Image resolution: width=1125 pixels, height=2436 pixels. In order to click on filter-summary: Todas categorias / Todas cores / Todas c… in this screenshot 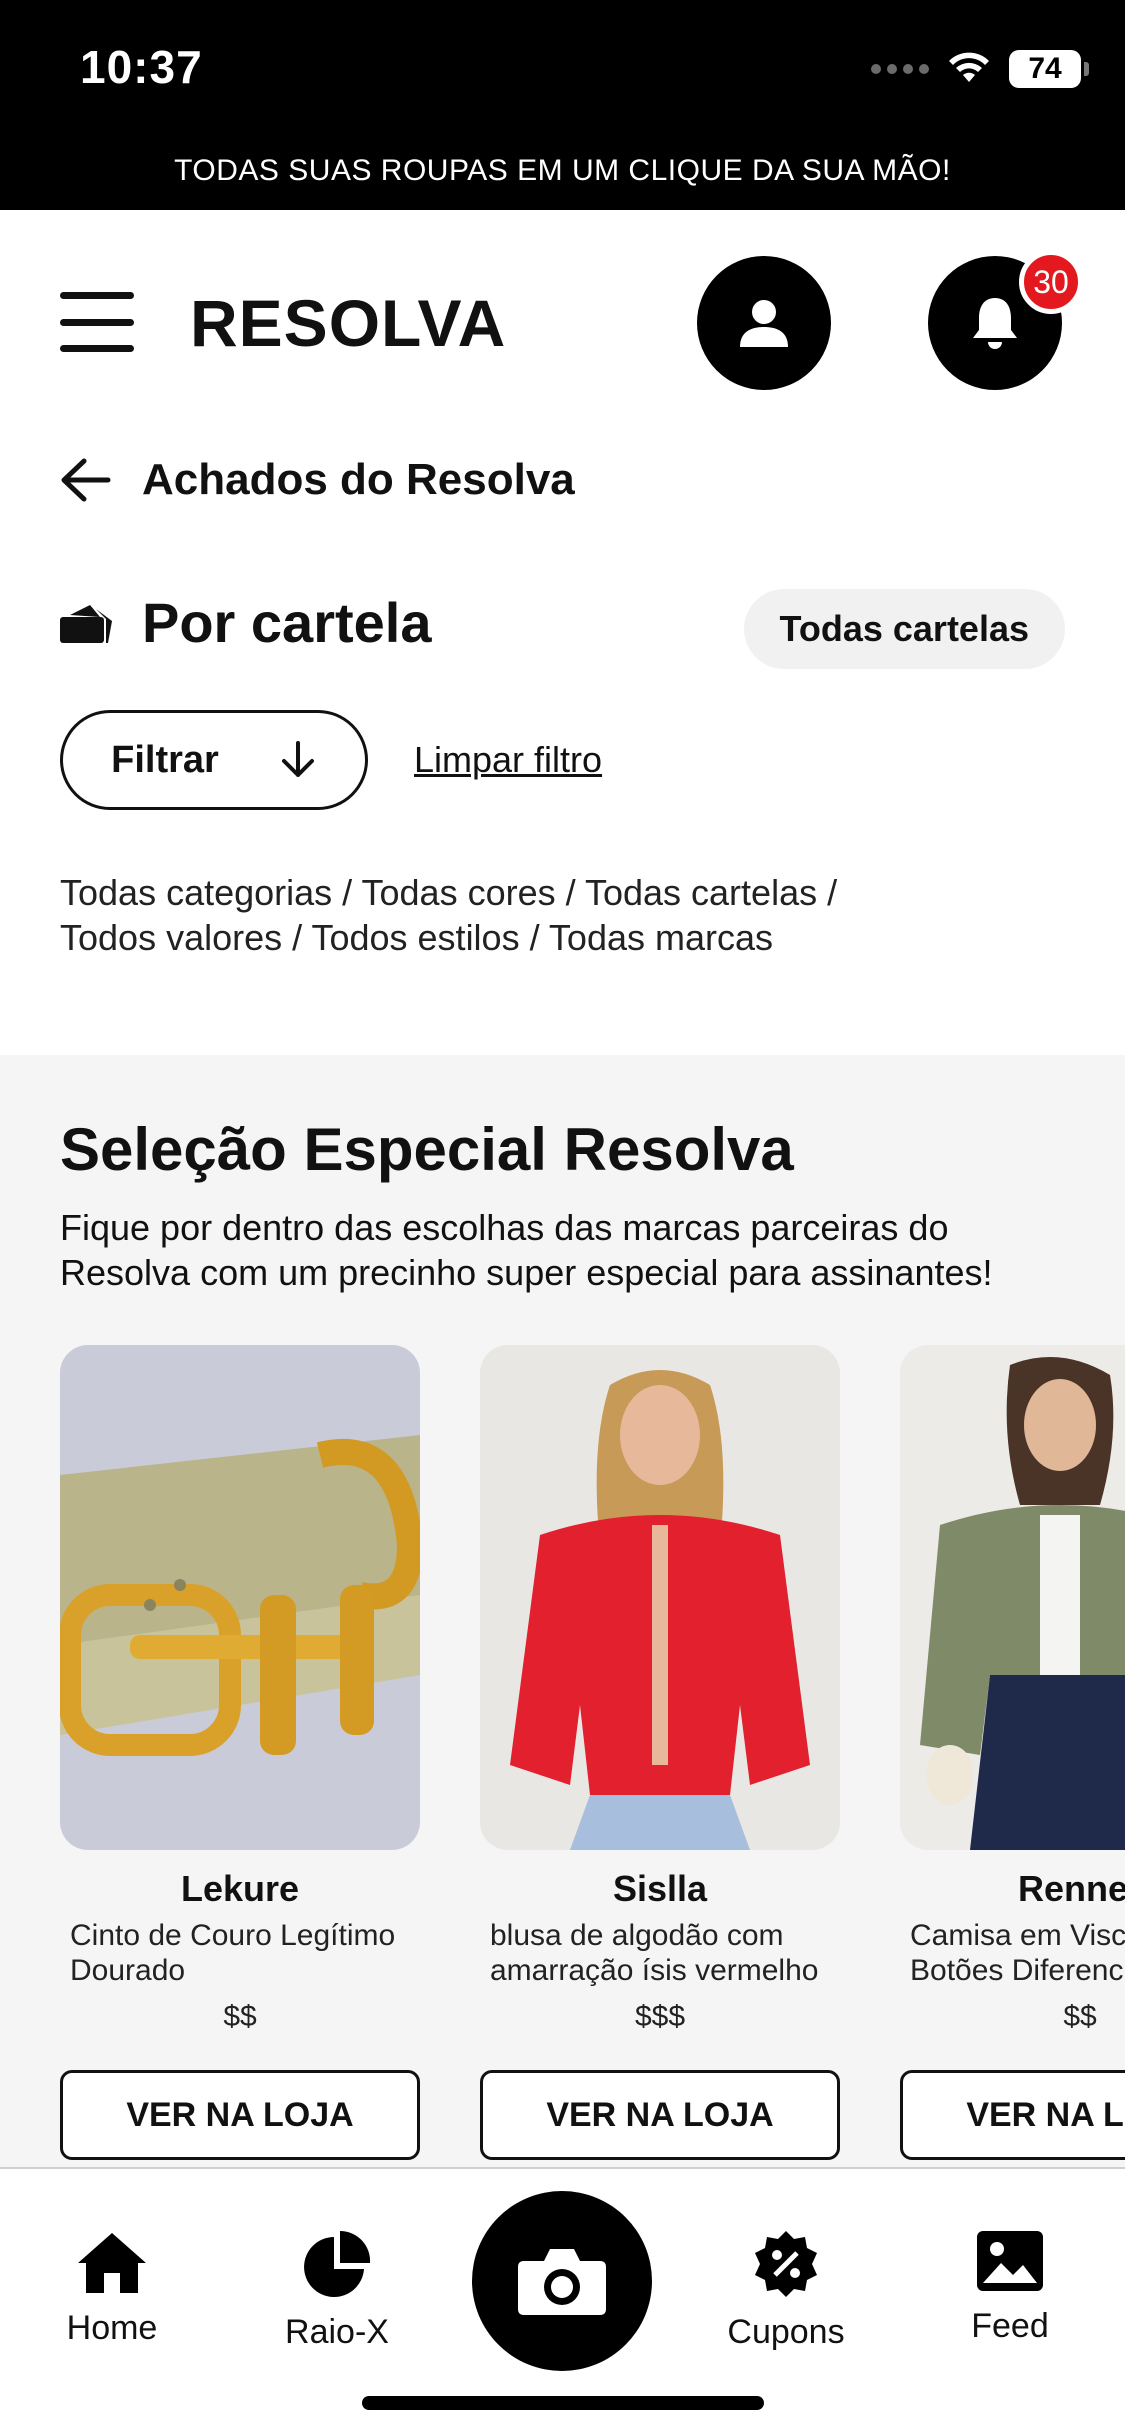, I will do `click(560, 915)`.